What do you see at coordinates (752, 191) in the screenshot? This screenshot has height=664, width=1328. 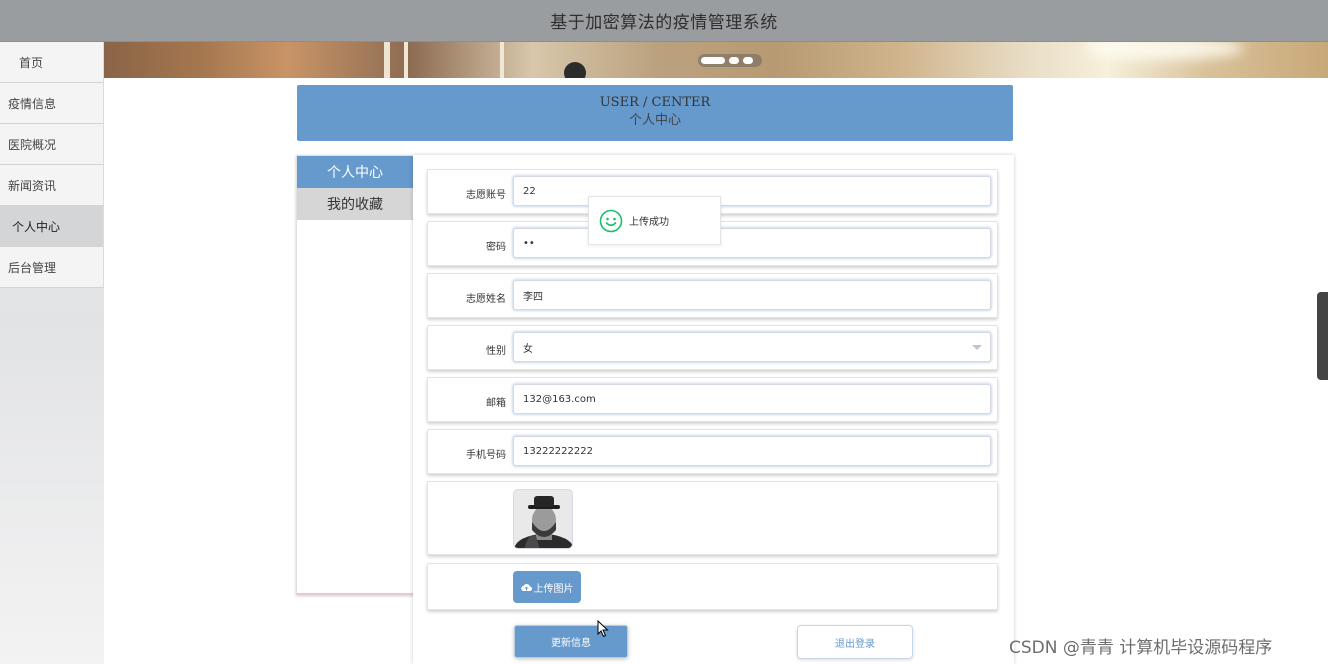 I see `account-input: 22` at bounding box center [752, 191].